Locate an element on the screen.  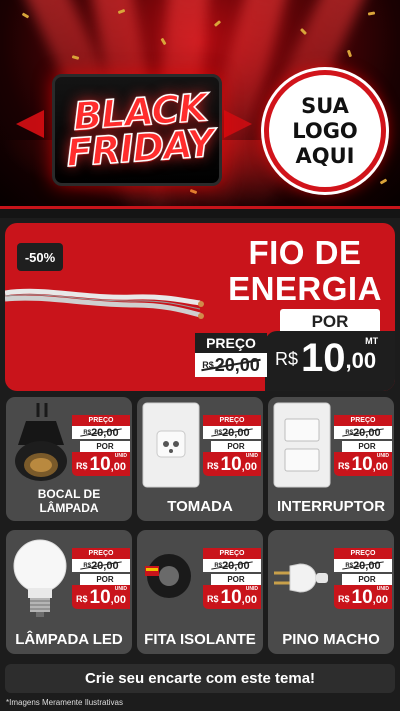
logo-placeholder: SUA LOGO AQUI is located at coordinates (325, 131).